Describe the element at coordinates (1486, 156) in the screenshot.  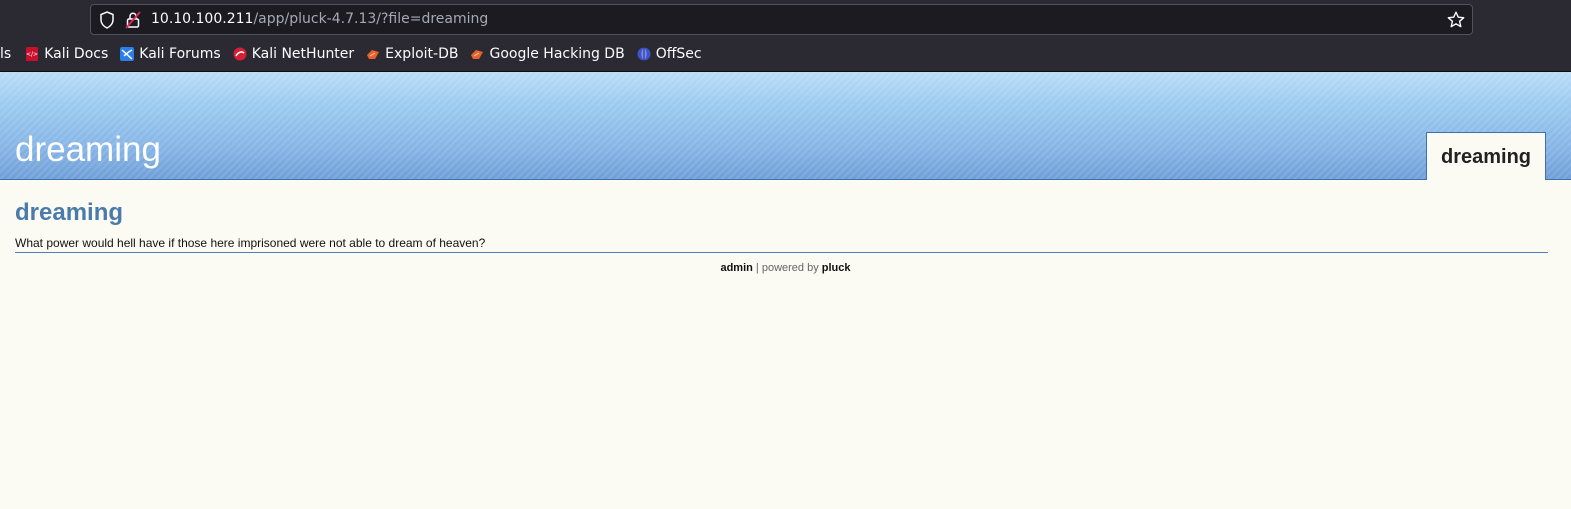
I see `nav-tab-dreaming: dreaming` at that location.